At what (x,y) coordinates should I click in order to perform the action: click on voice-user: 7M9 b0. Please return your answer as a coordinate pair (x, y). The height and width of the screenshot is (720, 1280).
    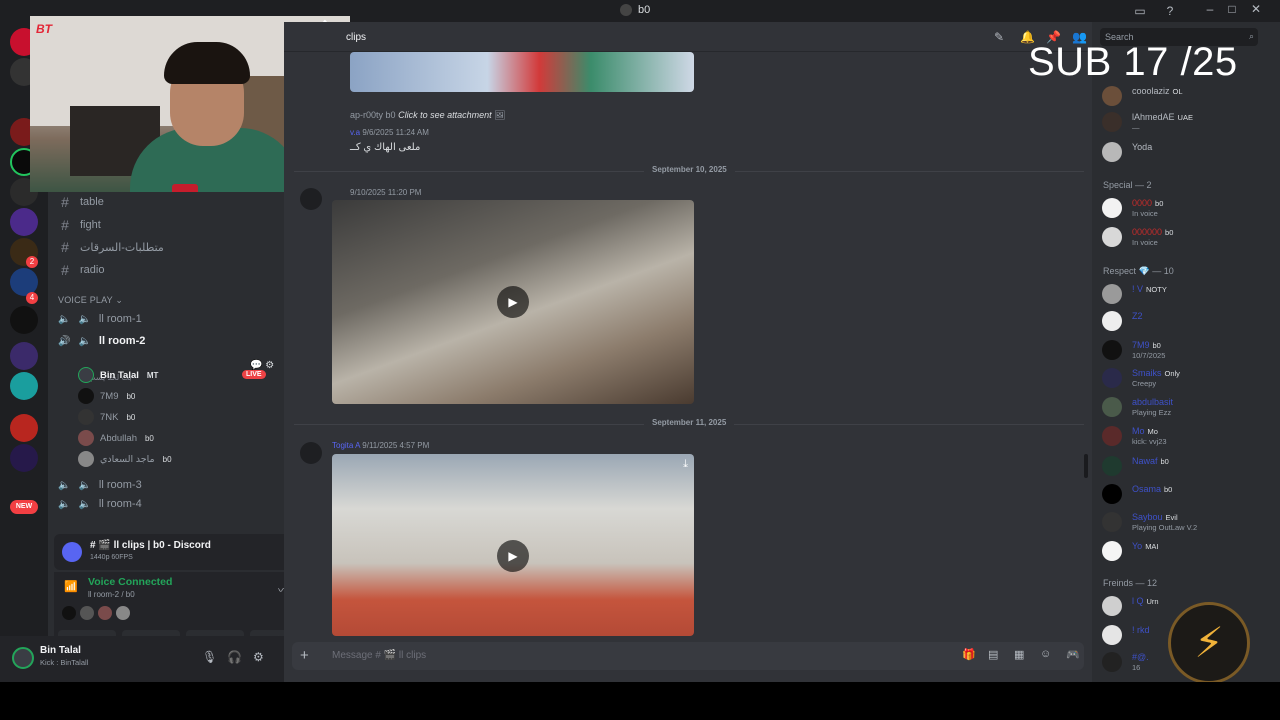
    Looking at the image, I should click on (107, 396).